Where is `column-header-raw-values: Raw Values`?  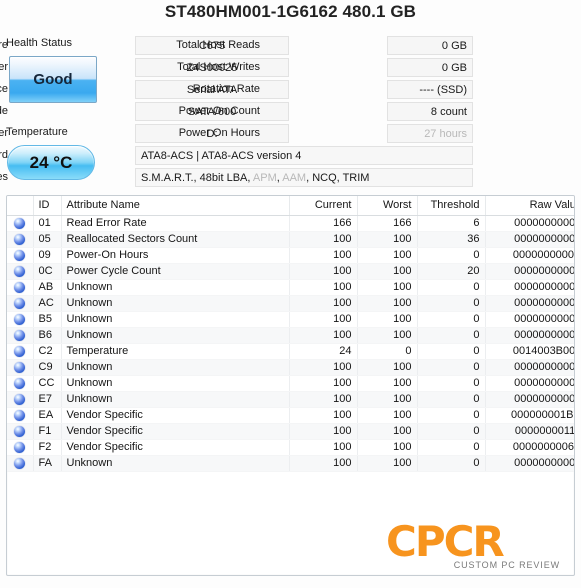 column-header-raw-values: Raw Values is located at coordinates (529, 206).